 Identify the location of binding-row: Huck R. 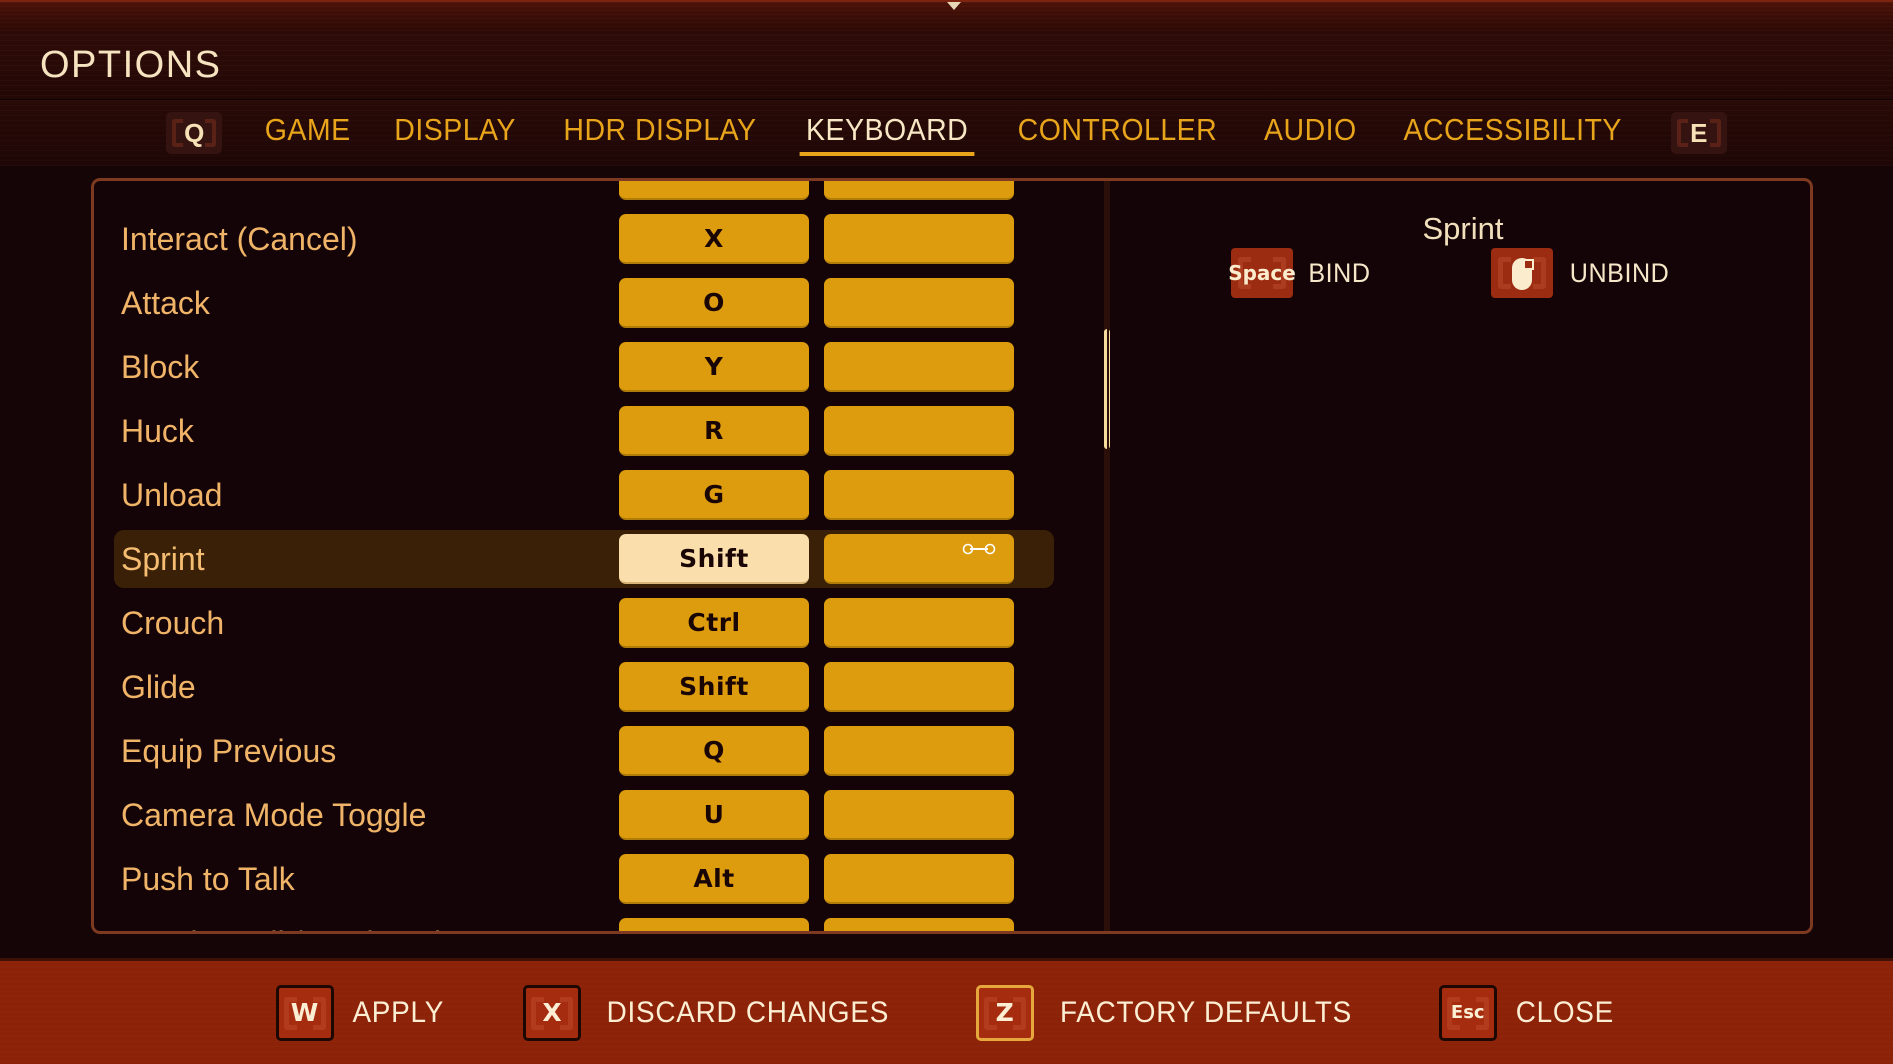
(595, 431).